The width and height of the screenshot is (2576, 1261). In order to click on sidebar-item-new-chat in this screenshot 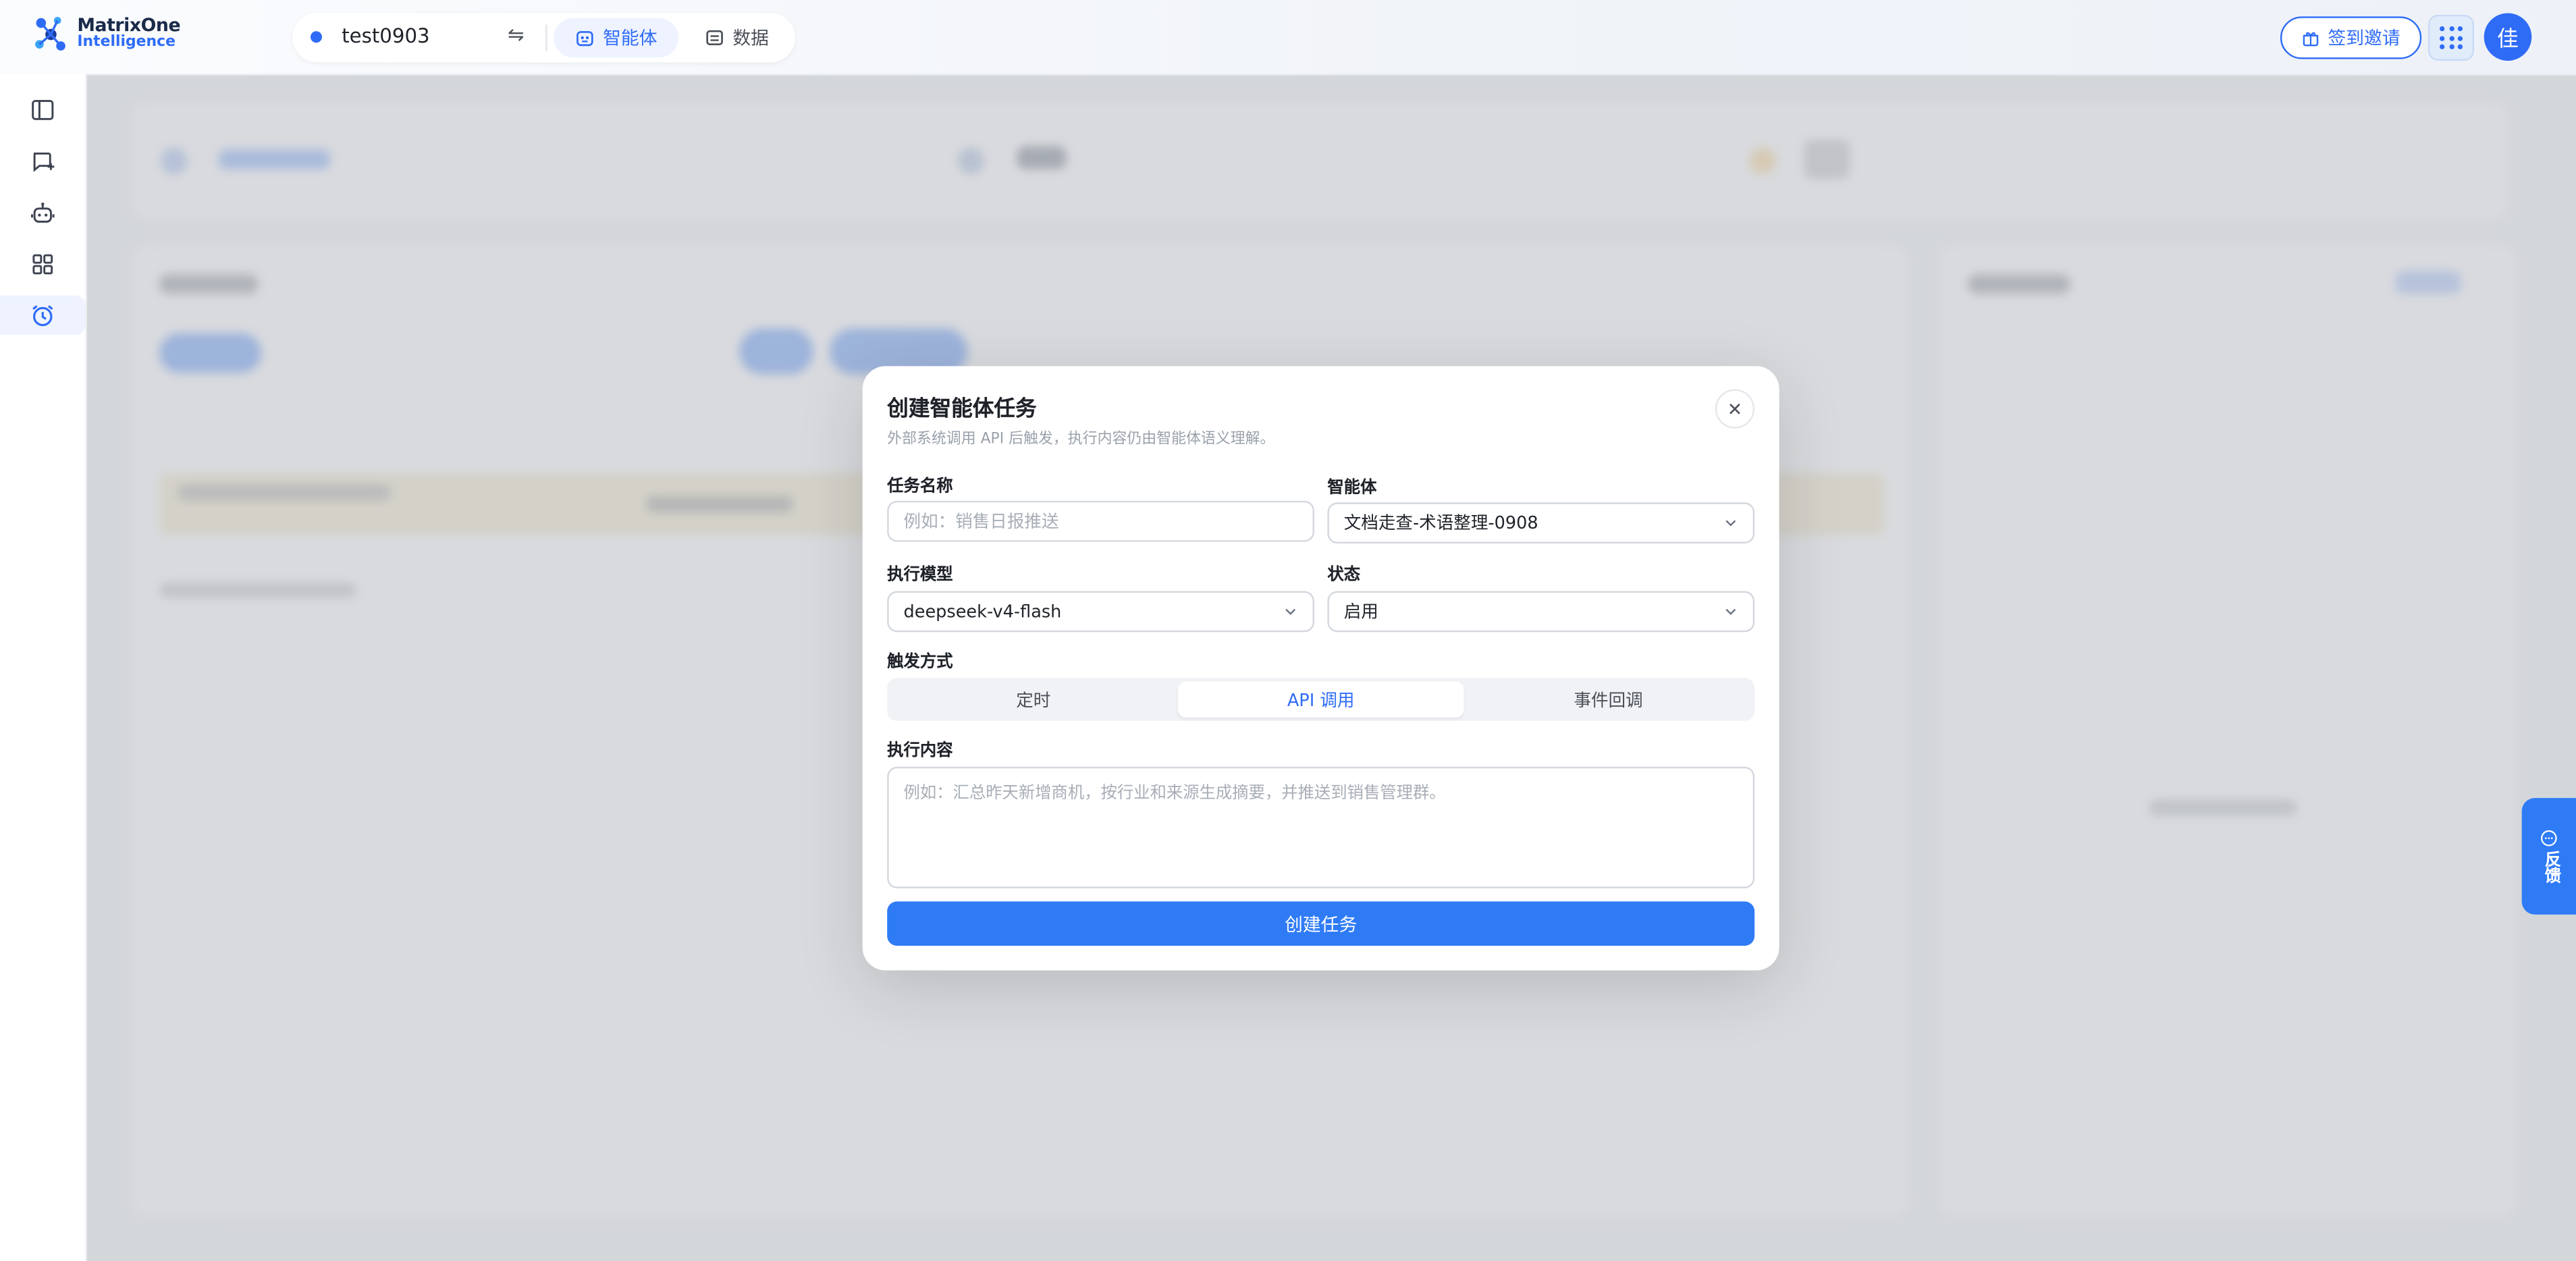, I will do `click(43, 160)`.